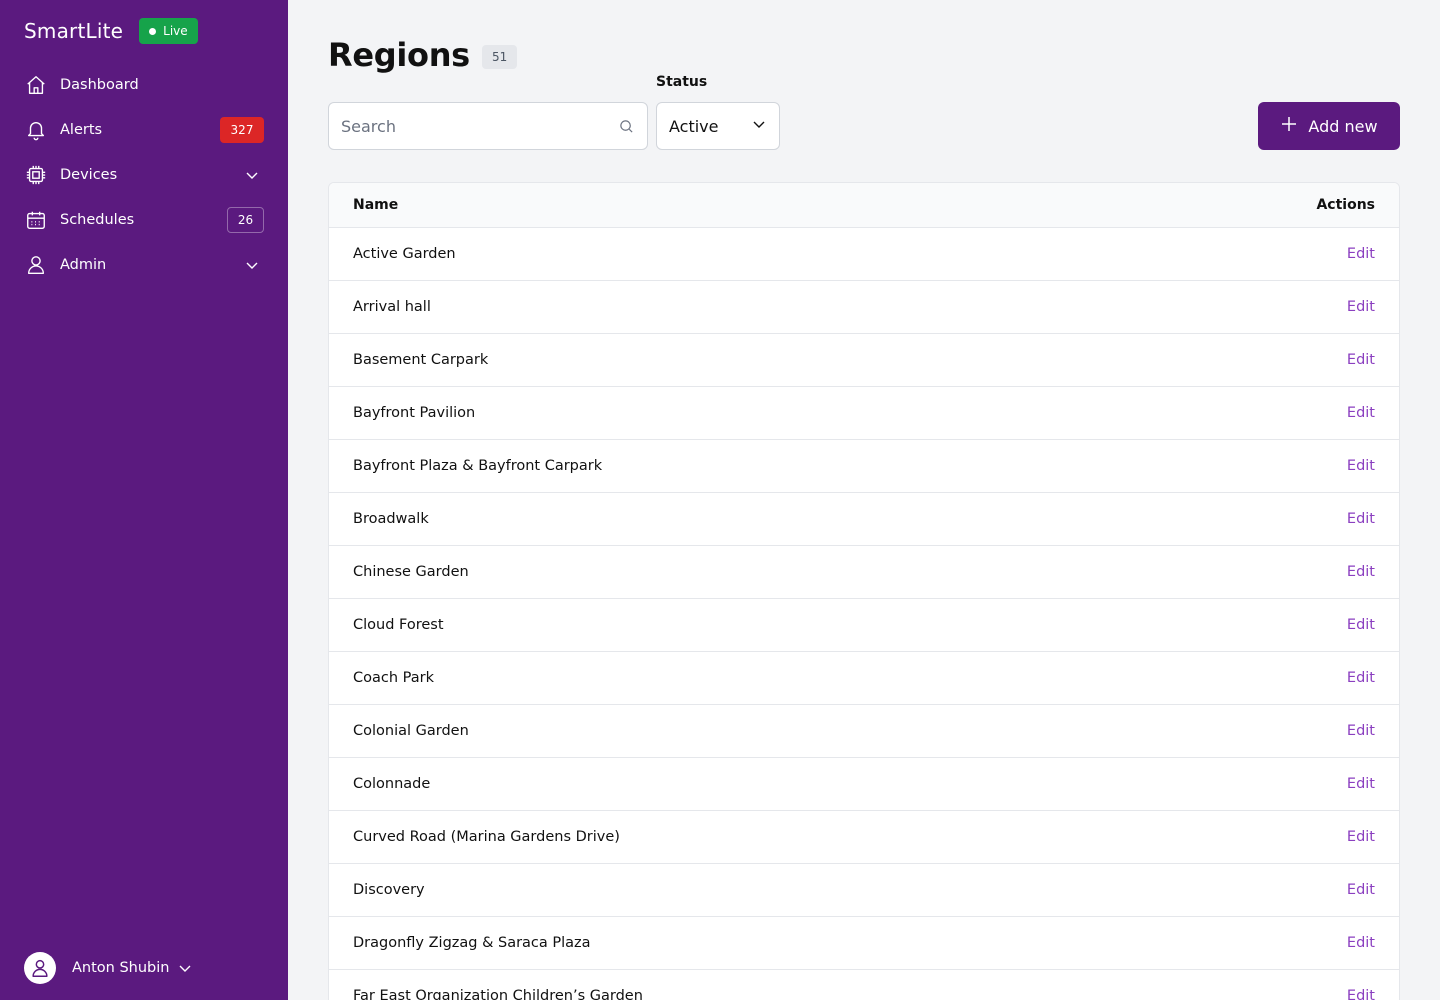  What do you see at coordinates (864, 625) in the screenshot?
I see `table-row: Cloud Forest Edit` at bounding box center [864, 625].